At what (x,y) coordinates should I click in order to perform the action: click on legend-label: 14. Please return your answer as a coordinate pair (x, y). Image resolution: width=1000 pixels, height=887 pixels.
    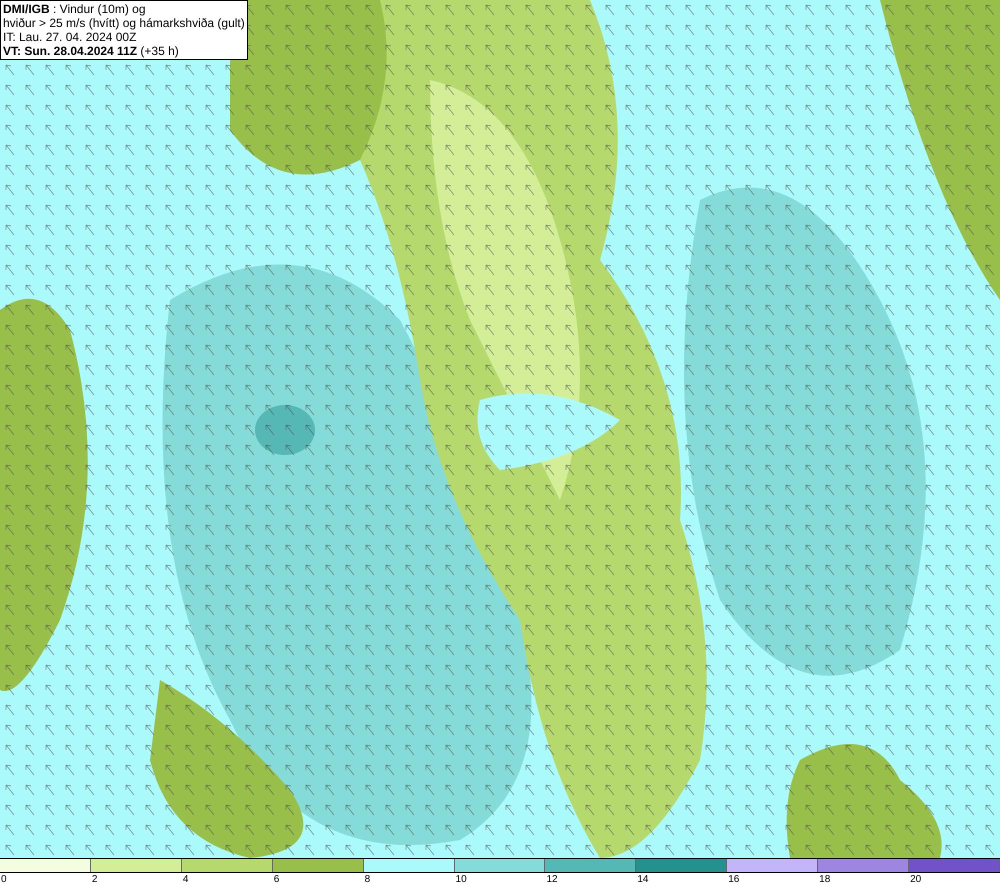
    Looking at the image, I should click on (642, 879).